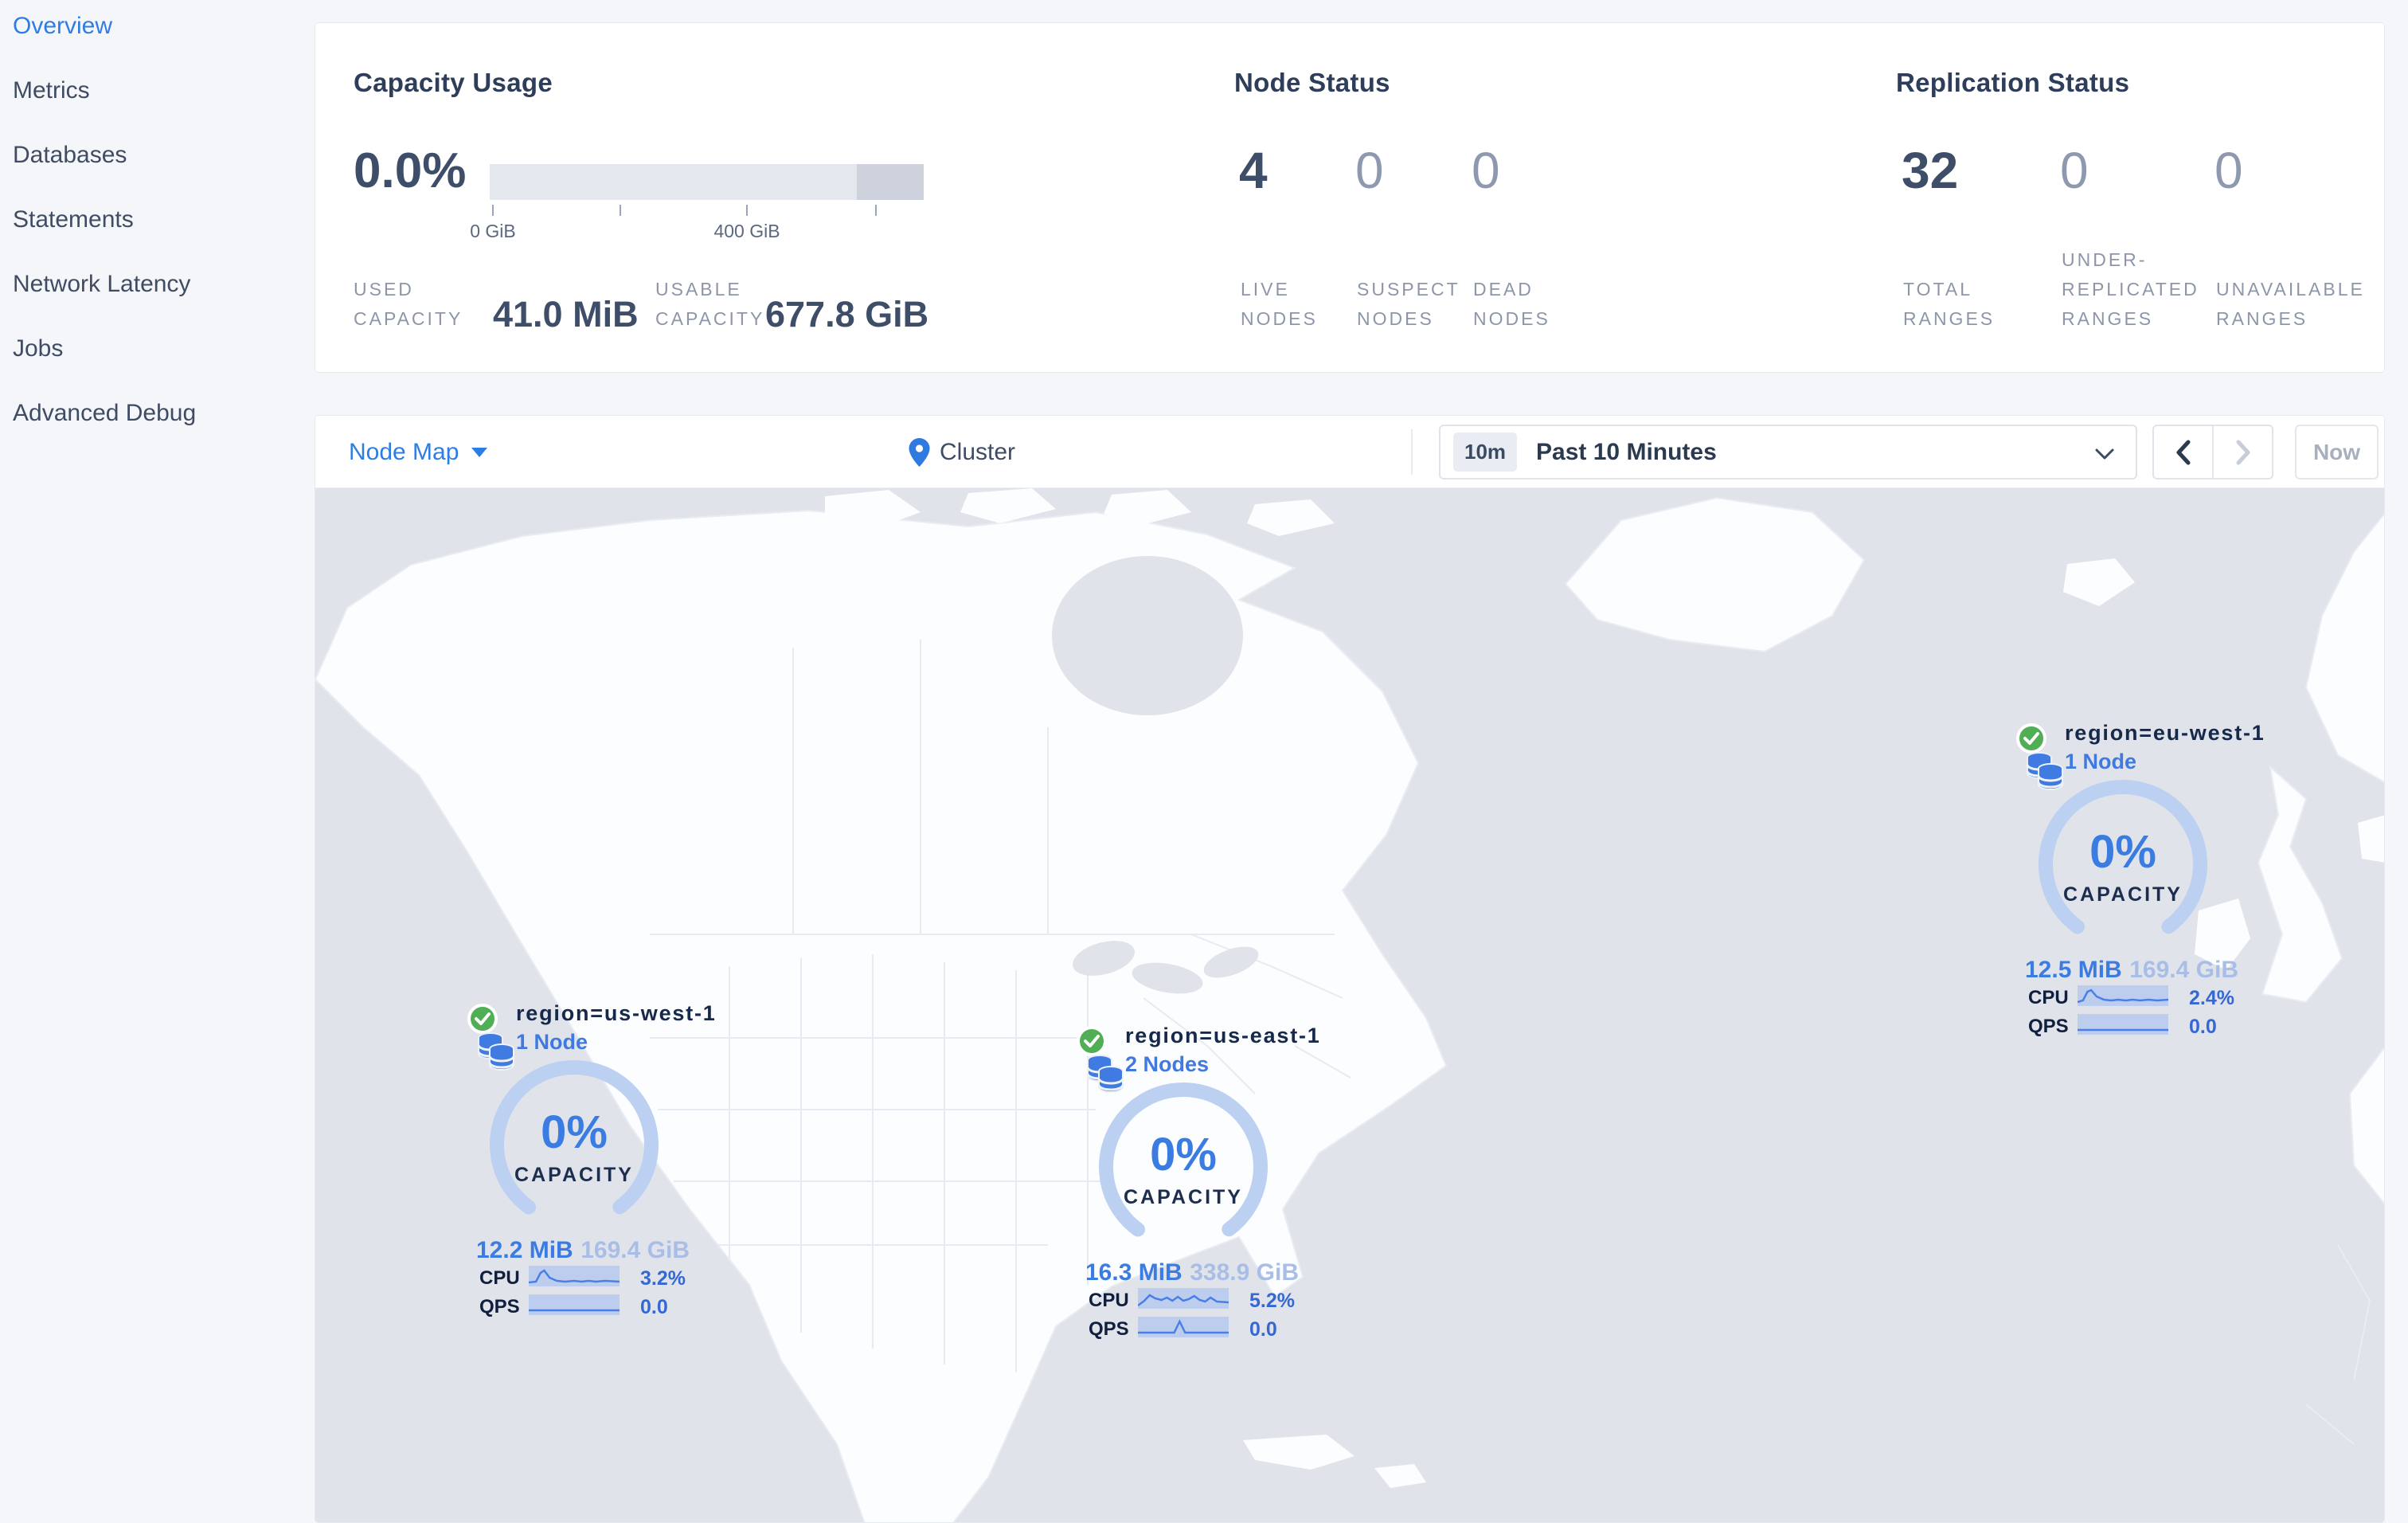  I want to click on chevron-left-icon, so click(2183, 452).